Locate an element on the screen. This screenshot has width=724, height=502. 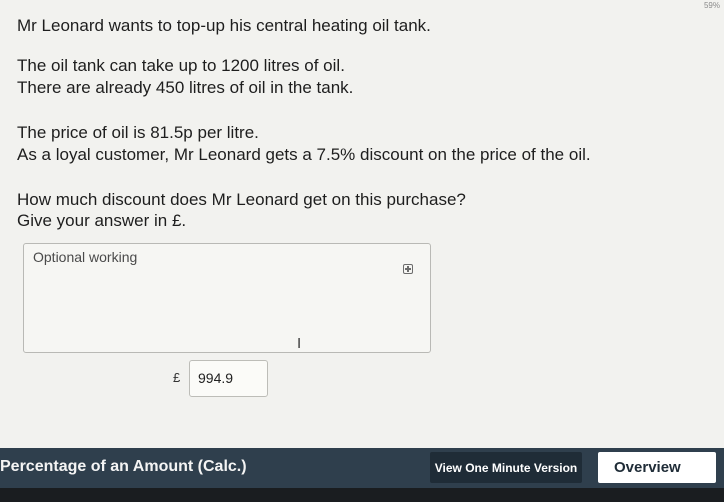
question-line-7: Give your answer in £. is located at coordinates (102, 220).